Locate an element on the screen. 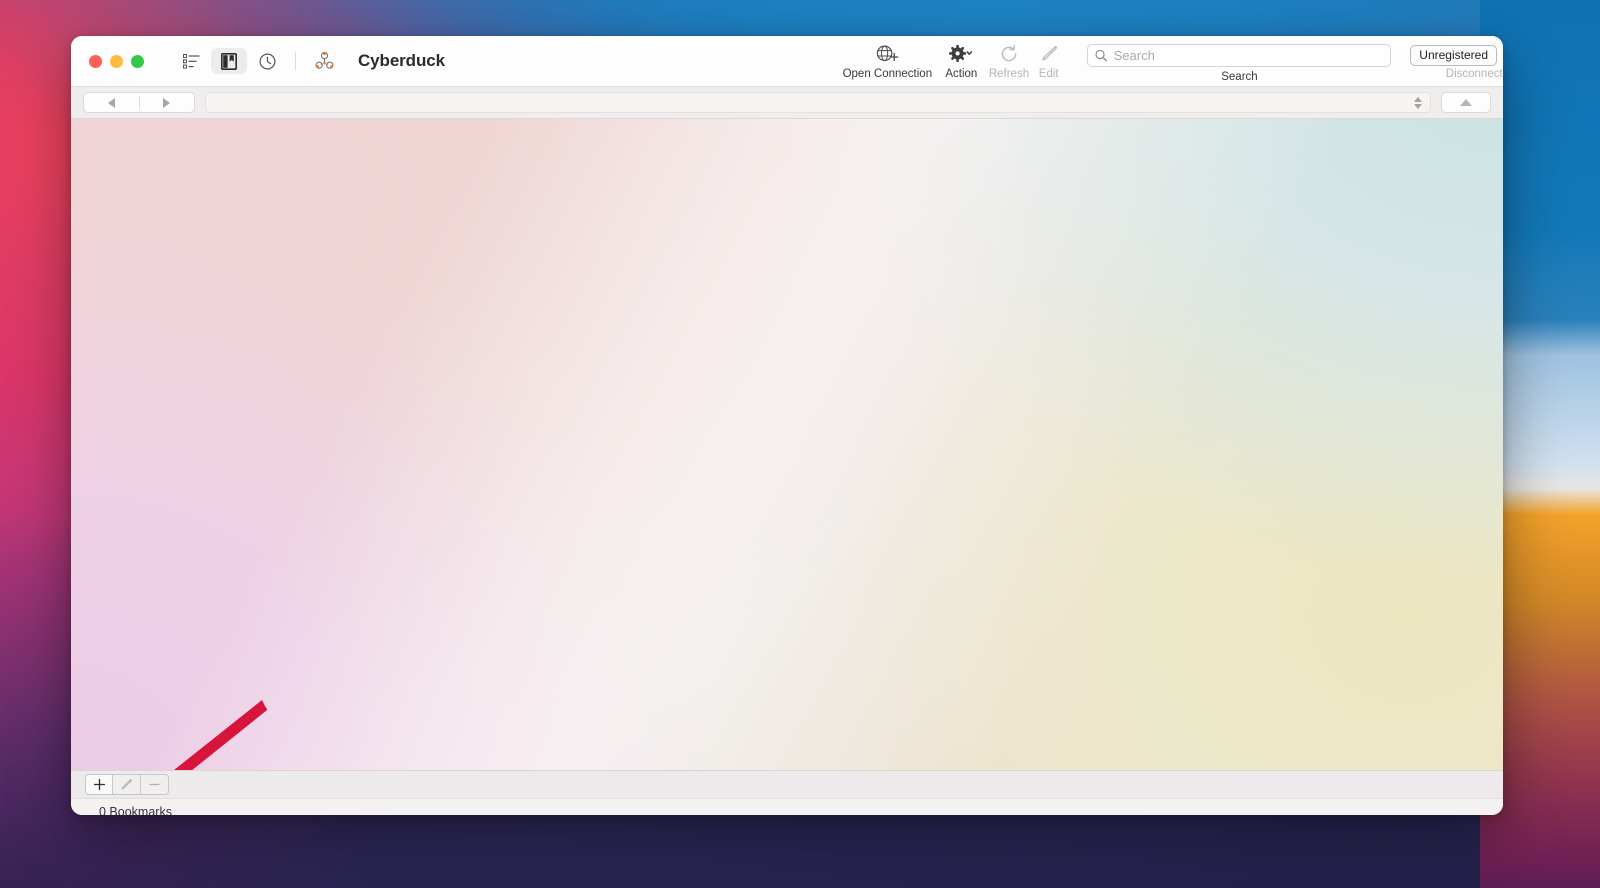 The width and height of the screenshot is (1600, 888). forward-button is located at coordinates (167, 102).